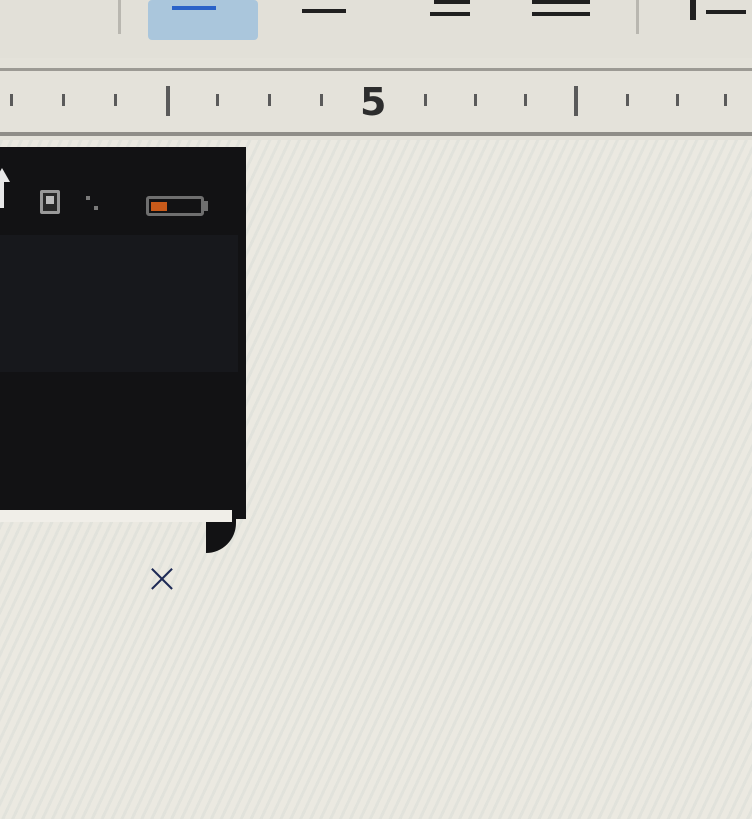 The width and height of the screenshot is (752, 819). What do you see at coordinates (376, 134) in the screenshot?
I see `ruler-bottom-edge` at bounding box center [376, 134].